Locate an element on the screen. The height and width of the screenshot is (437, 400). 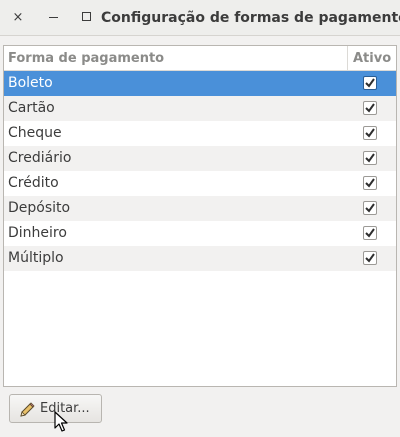
list-item: Boleto is located at coordinates (200, 83).